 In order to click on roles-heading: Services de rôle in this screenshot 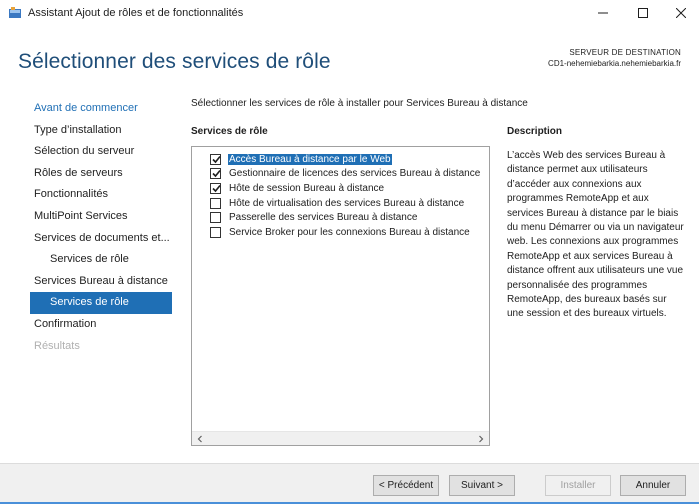, I will do `click(229, 131)`.